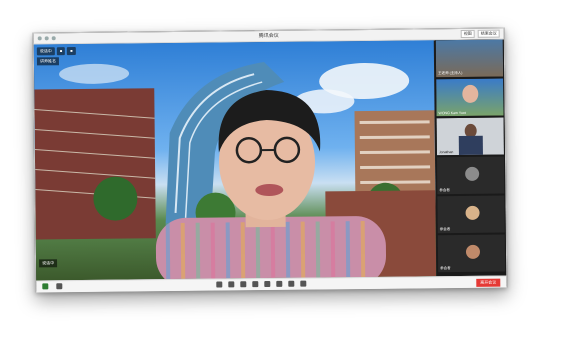  Describe the element at coordinates (291, 283) in the screenshot. I see `apps-icon` at that location.